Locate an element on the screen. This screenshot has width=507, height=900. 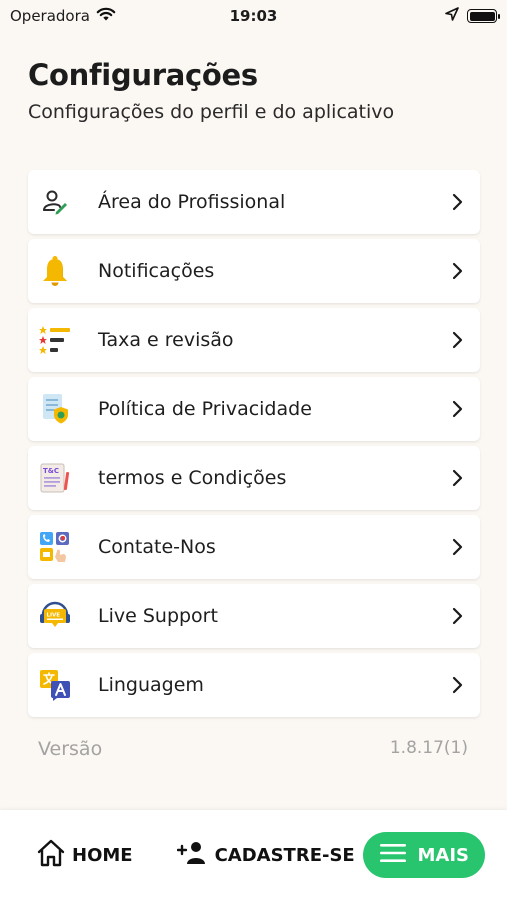
menu-item-label: Taxa e revisão is located at coordinates (166, 340).